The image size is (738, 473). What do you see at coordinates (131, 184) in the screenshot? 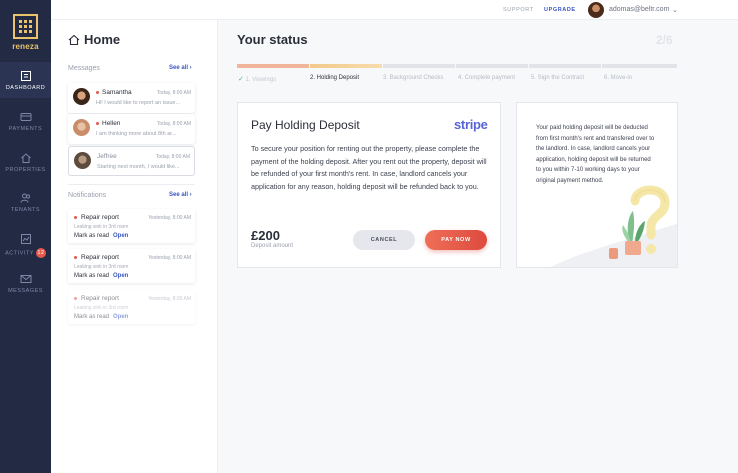
I see `divider` at bounding box center [131, 184].